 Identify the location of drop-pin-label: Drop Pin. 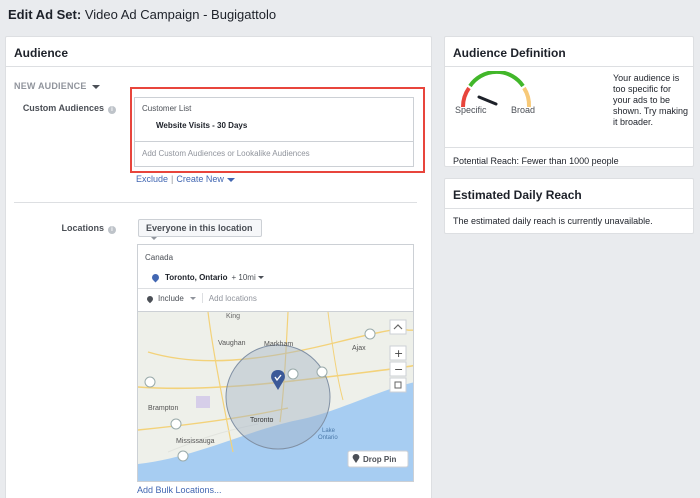
(379, 459).